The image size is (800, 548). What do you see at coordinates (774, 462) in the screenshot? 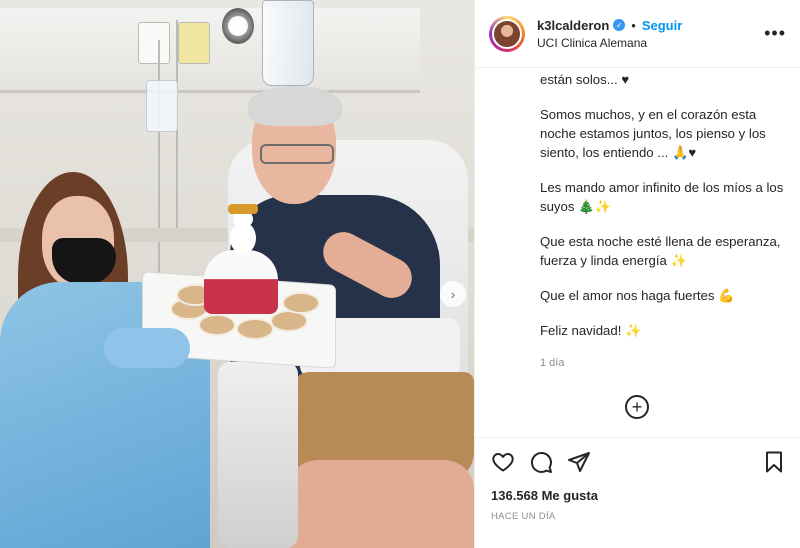
I see `bookmark-icon` at bounding box center [774, 462].